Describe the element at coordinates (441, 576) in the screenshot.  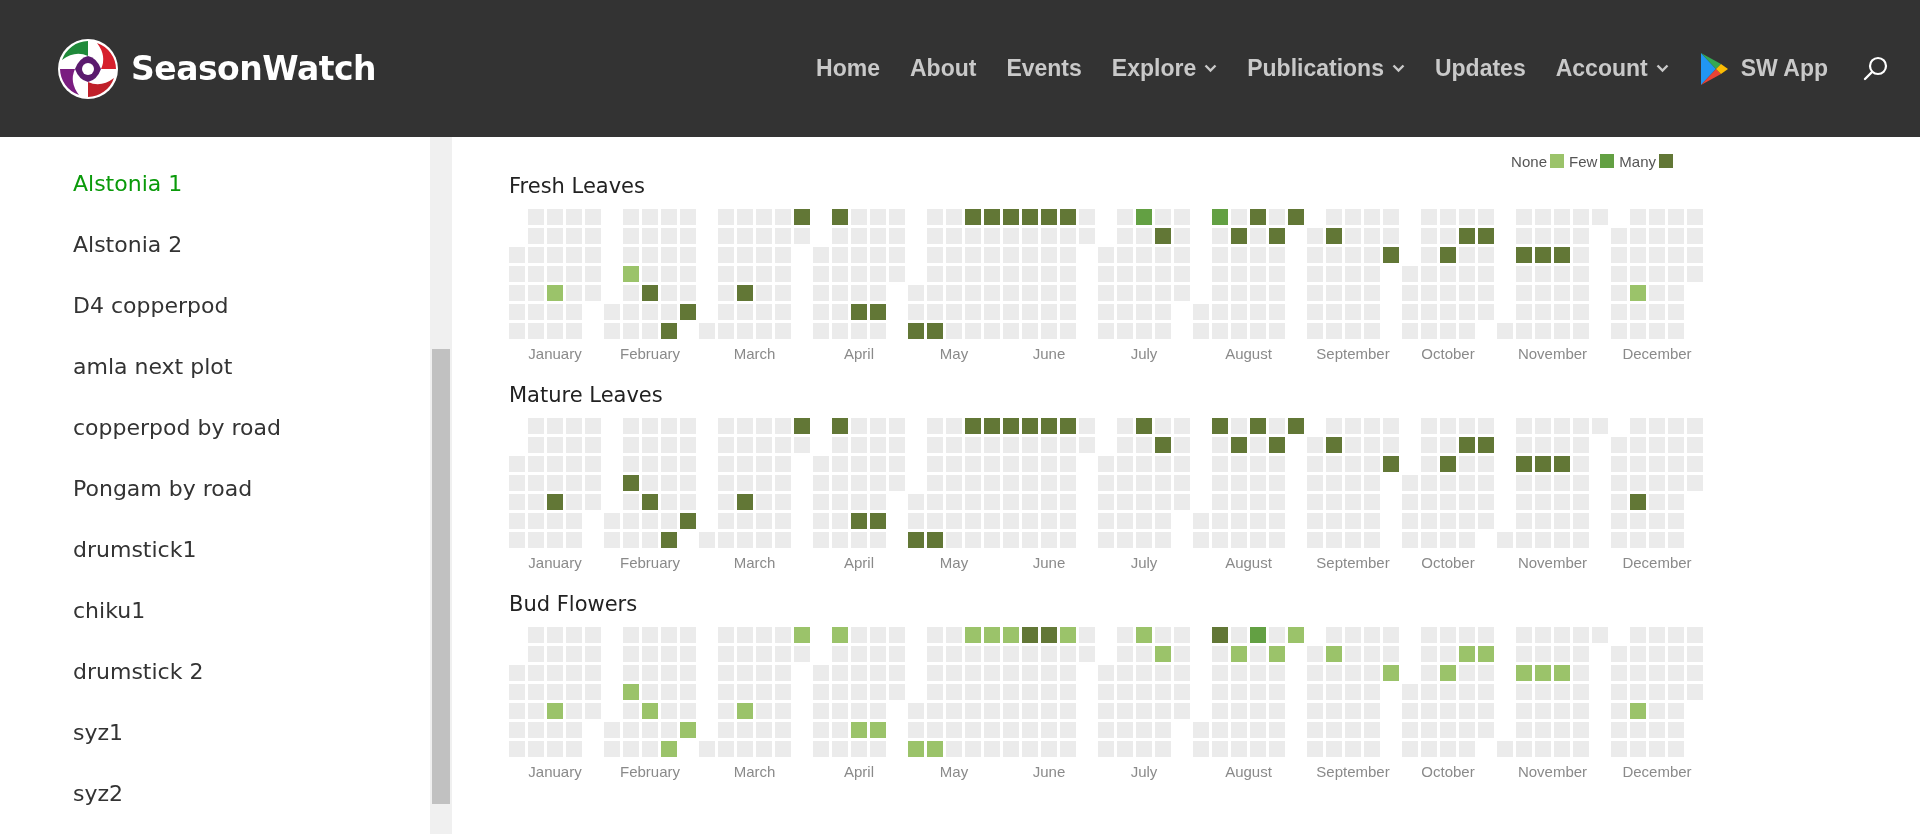
I see `scrollbar-thumb` at that location.